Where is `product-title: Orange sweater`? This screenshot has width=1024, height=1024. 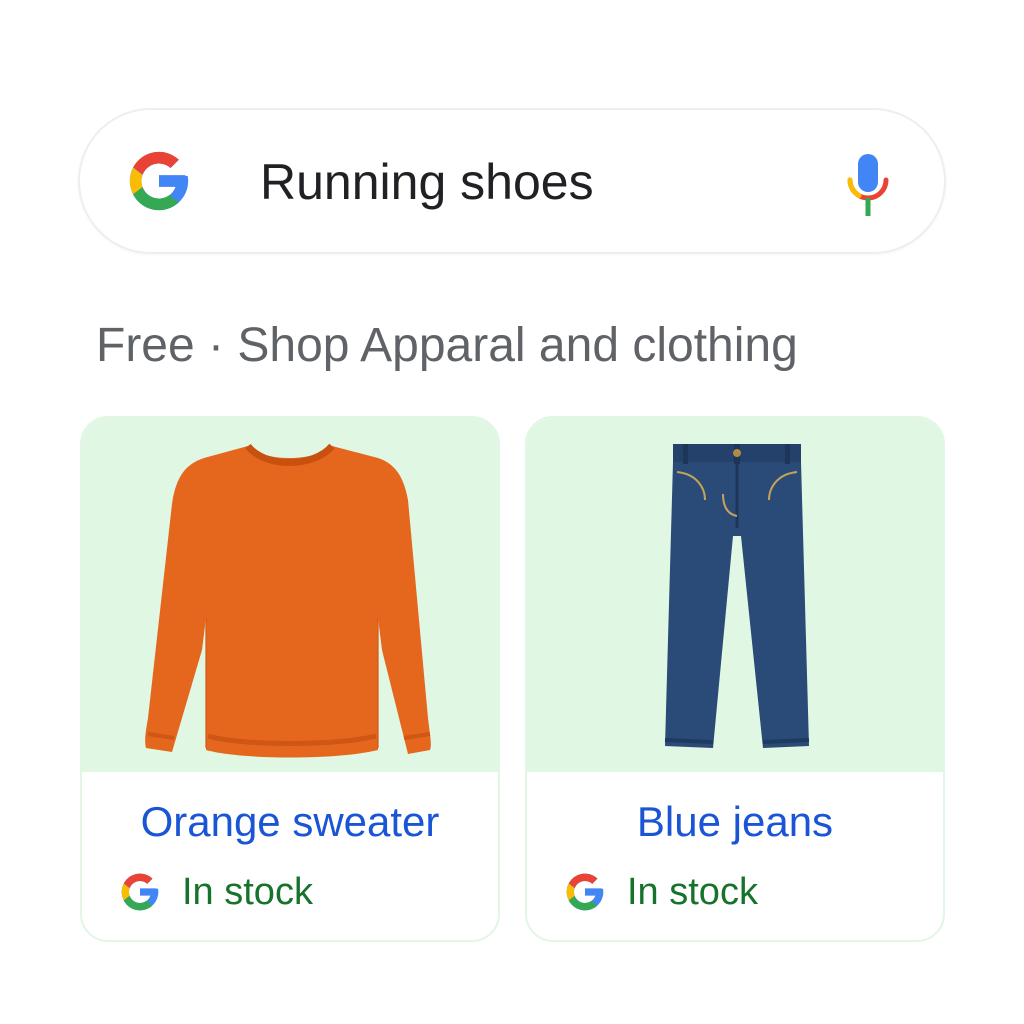
product-title: Orange sweater is located at coordinates (290, 822).